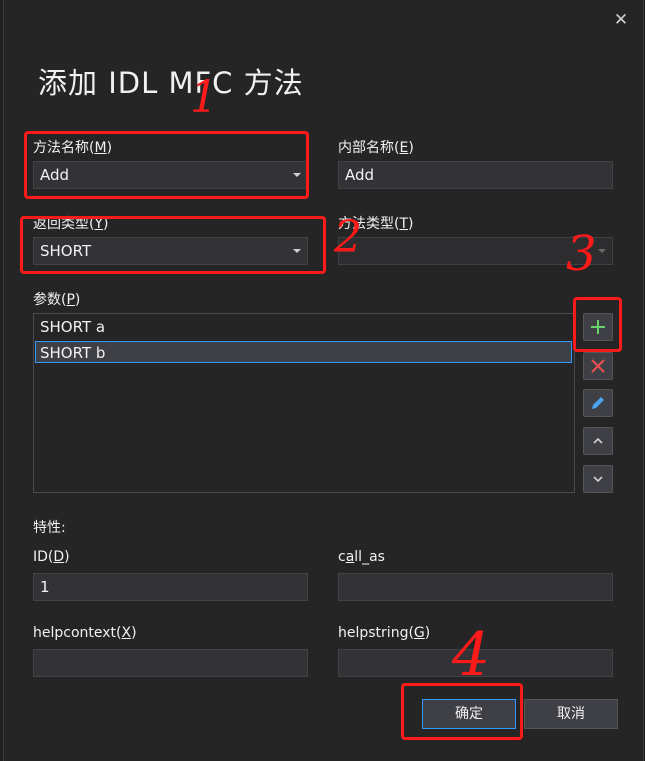  Describe the element at coordinates (72, 327) in the screenshot. I see `parameter-item: SHORT a` at that location.